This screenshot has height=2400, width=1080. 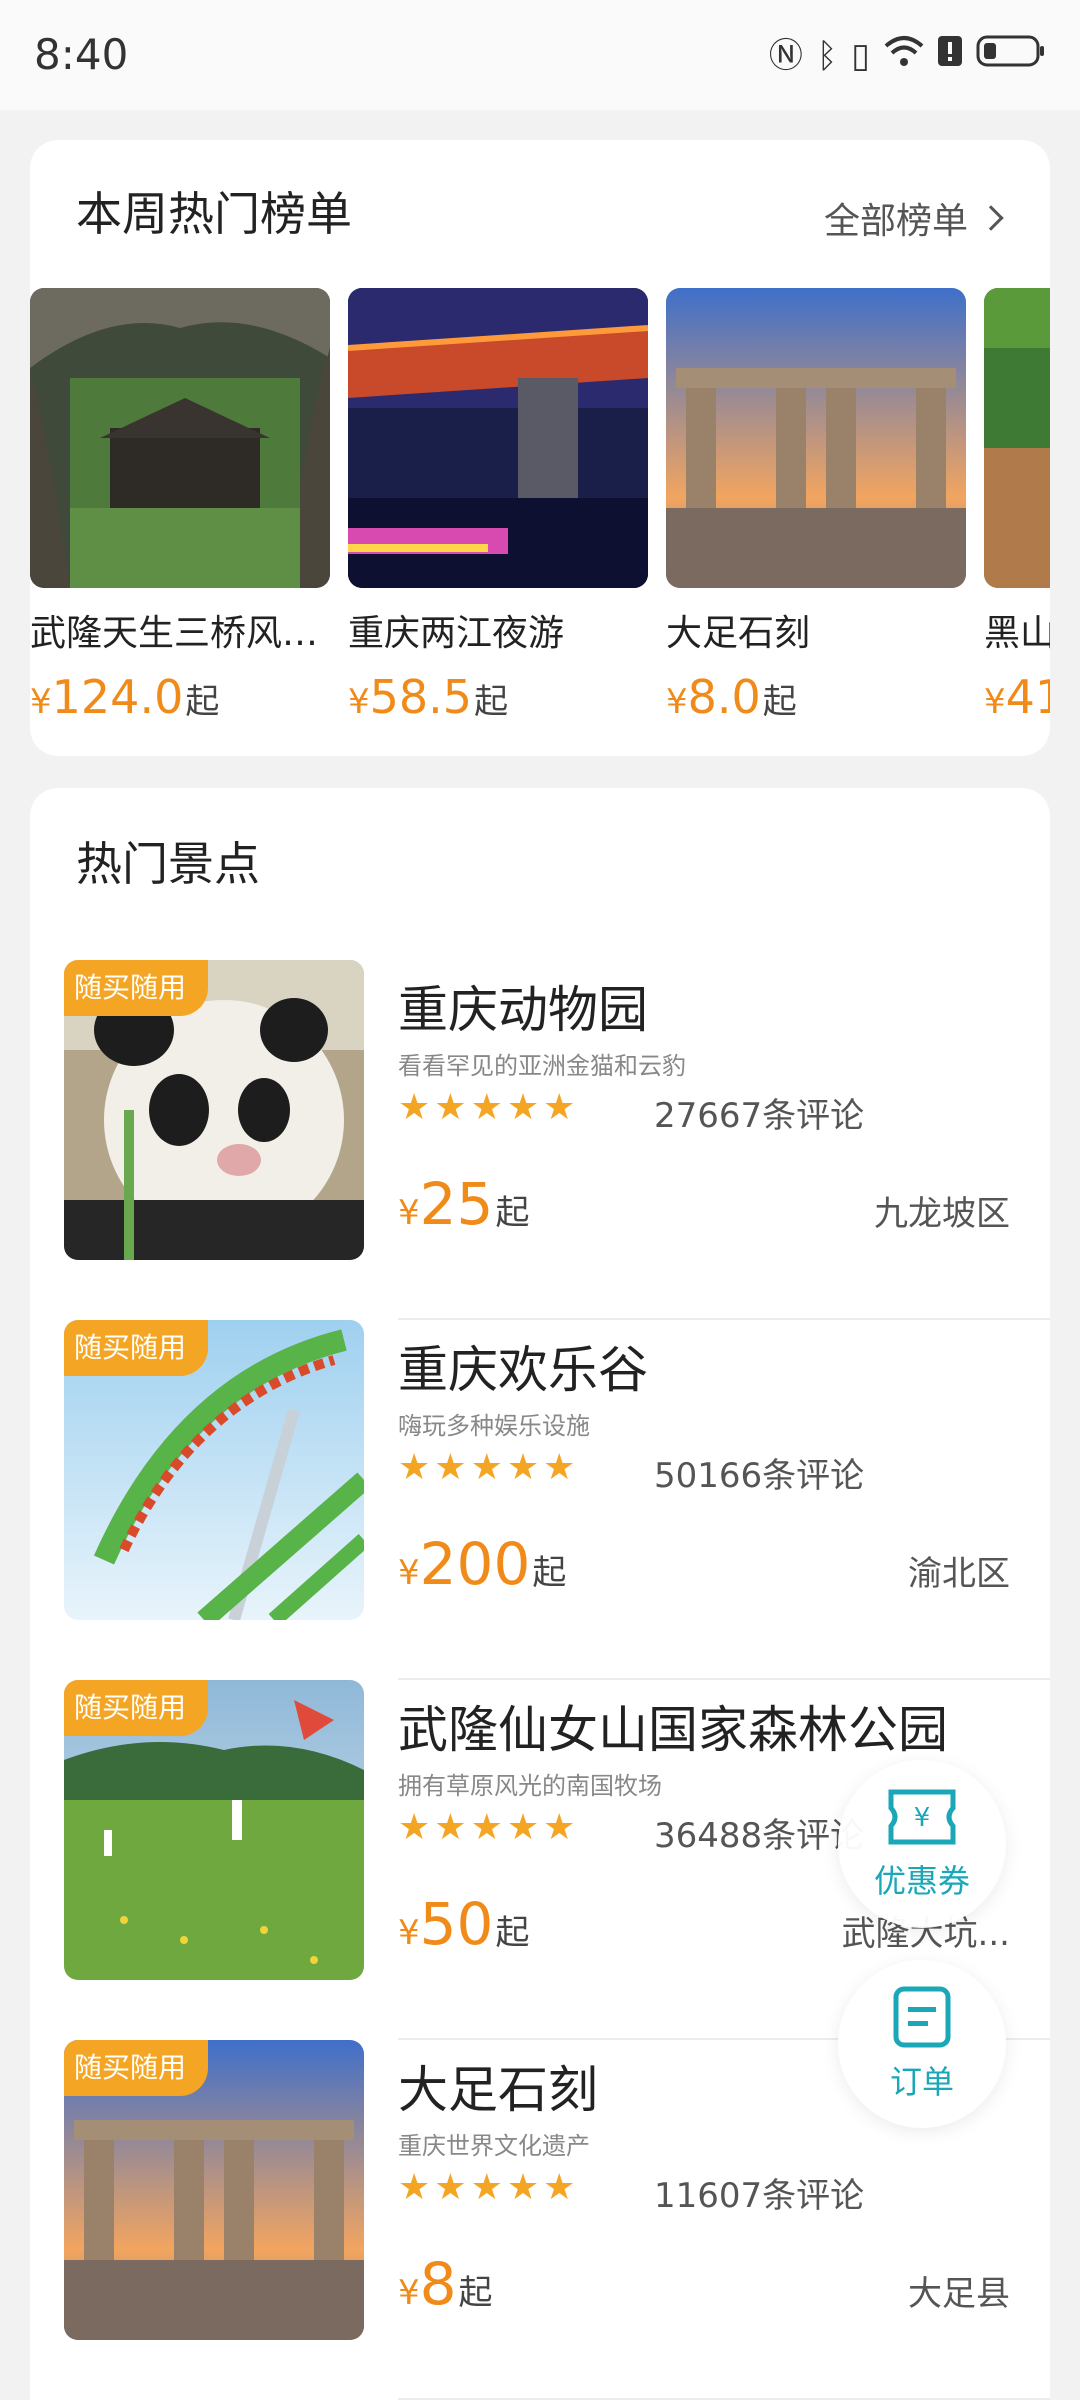 What do you see at coordinates (921, 2082) in the screenshot?
I see `orders-label: 订单` at bounding box center [921, 2082].